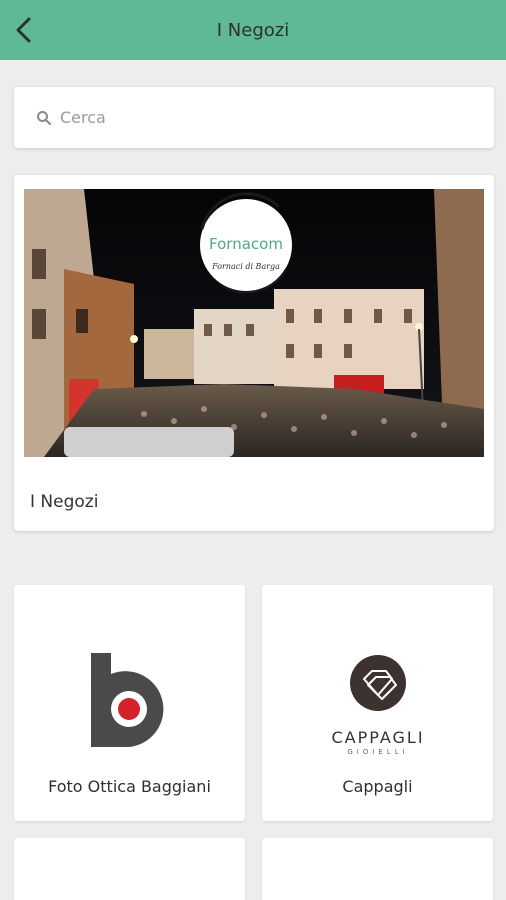 The width and height of the screenshot is (506, 900). I want to click on back-button, so click(24, 30).